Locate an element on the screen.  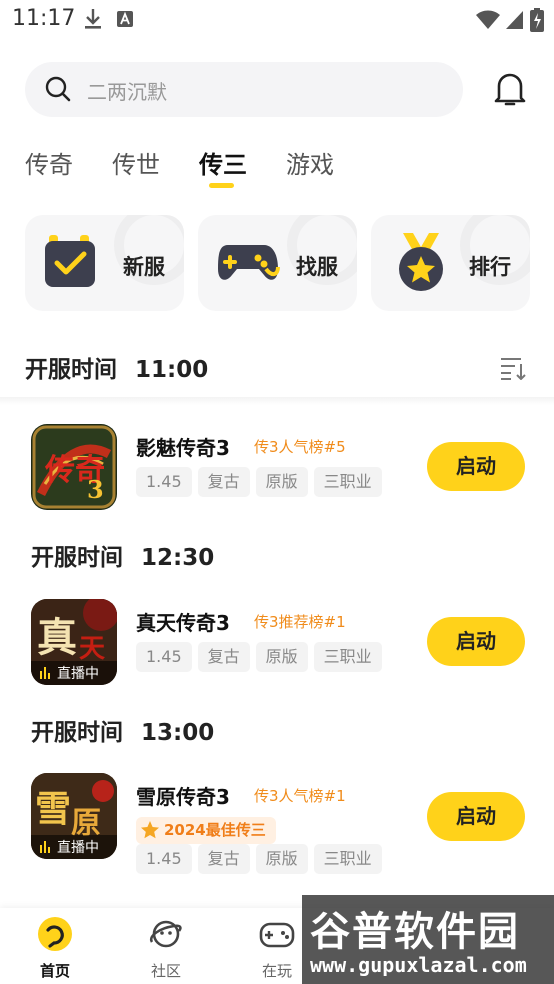
game-row: 传奇 3 影魅传奇3 传3人气榜#5 1.45 复古 原版 三职业 启动 is located at coordinates (277, 469).